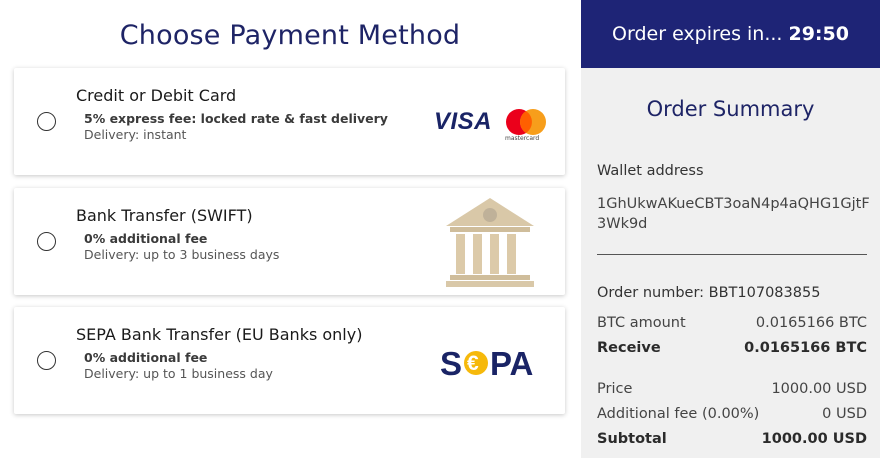  What do you see at coordinates (219, 334) in the screenshot?
I see `payment-option-title: SEPA Bank Transfer (EU Banks only)` at bounding box center [219, 334].